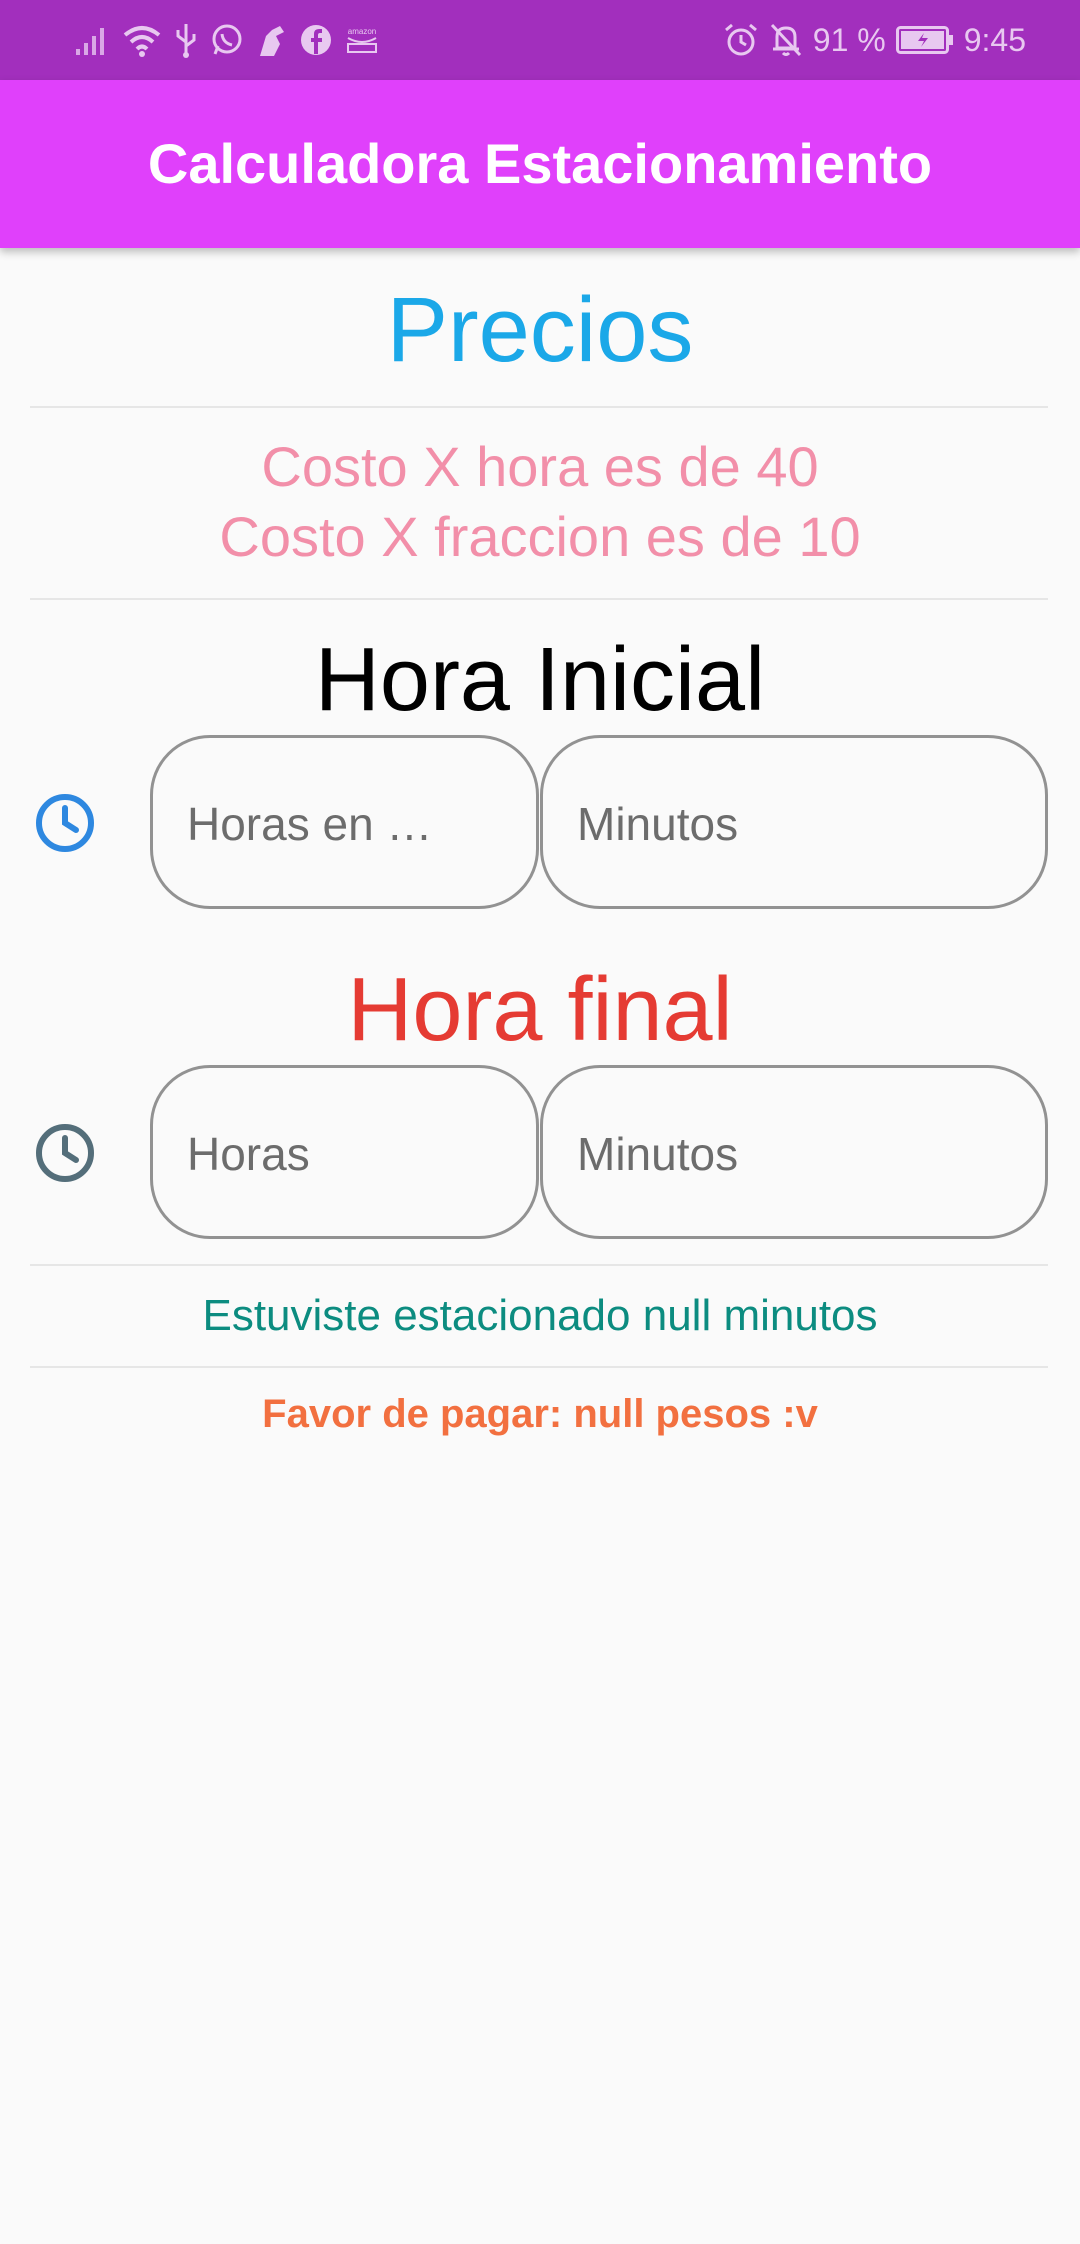 This screenshot has height=2244, width=1080. Describe the element at coordinates (65, 823) in the screenshot. I see `initial-clock-icon` at that location.